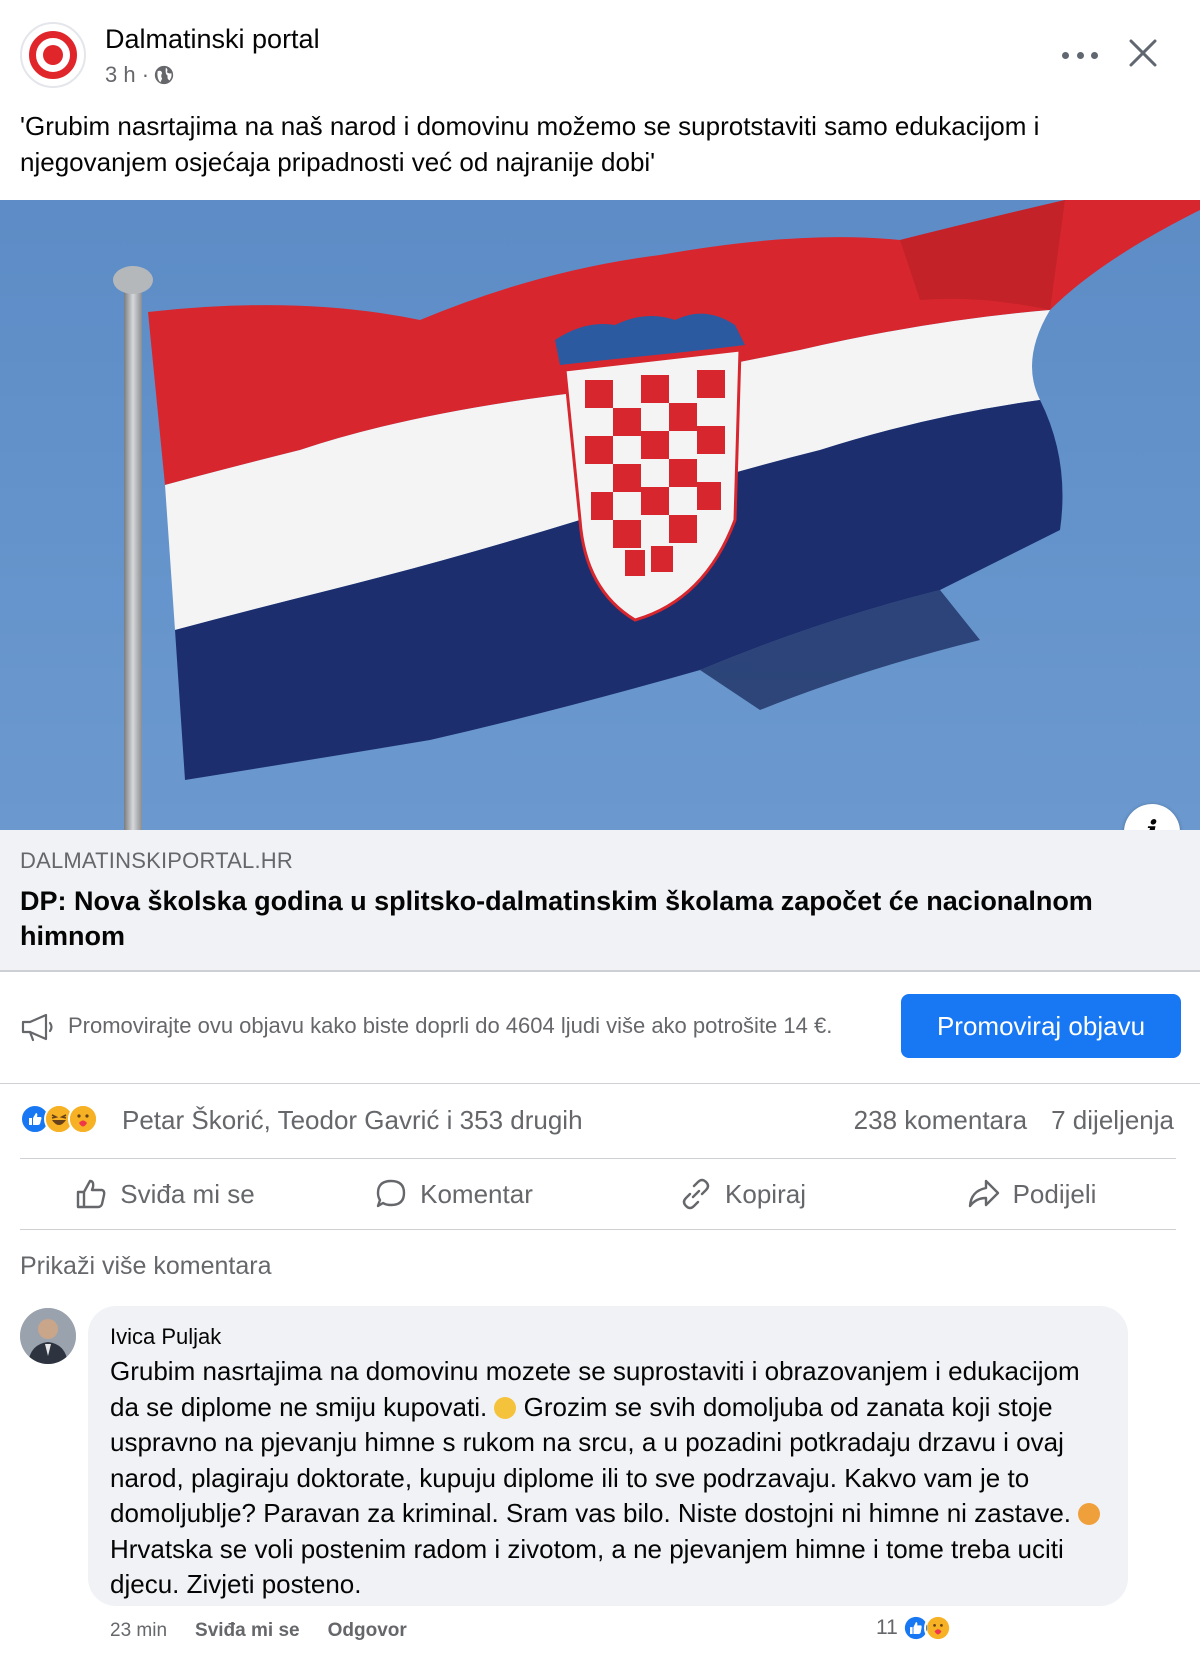 The image size is (1200, 1658). What do you see at coordinates (48, 1336) in the screenshot?
I see `commenter-avatar` at bounding box center [48, 1336].